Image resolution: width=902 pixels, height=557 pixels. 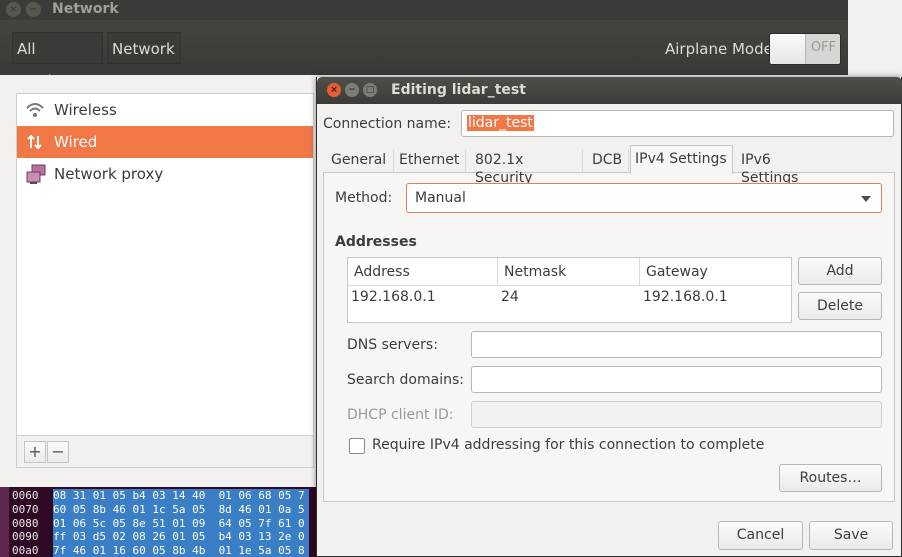 I want to click on proxy-icon, so click(x=35, y=174).